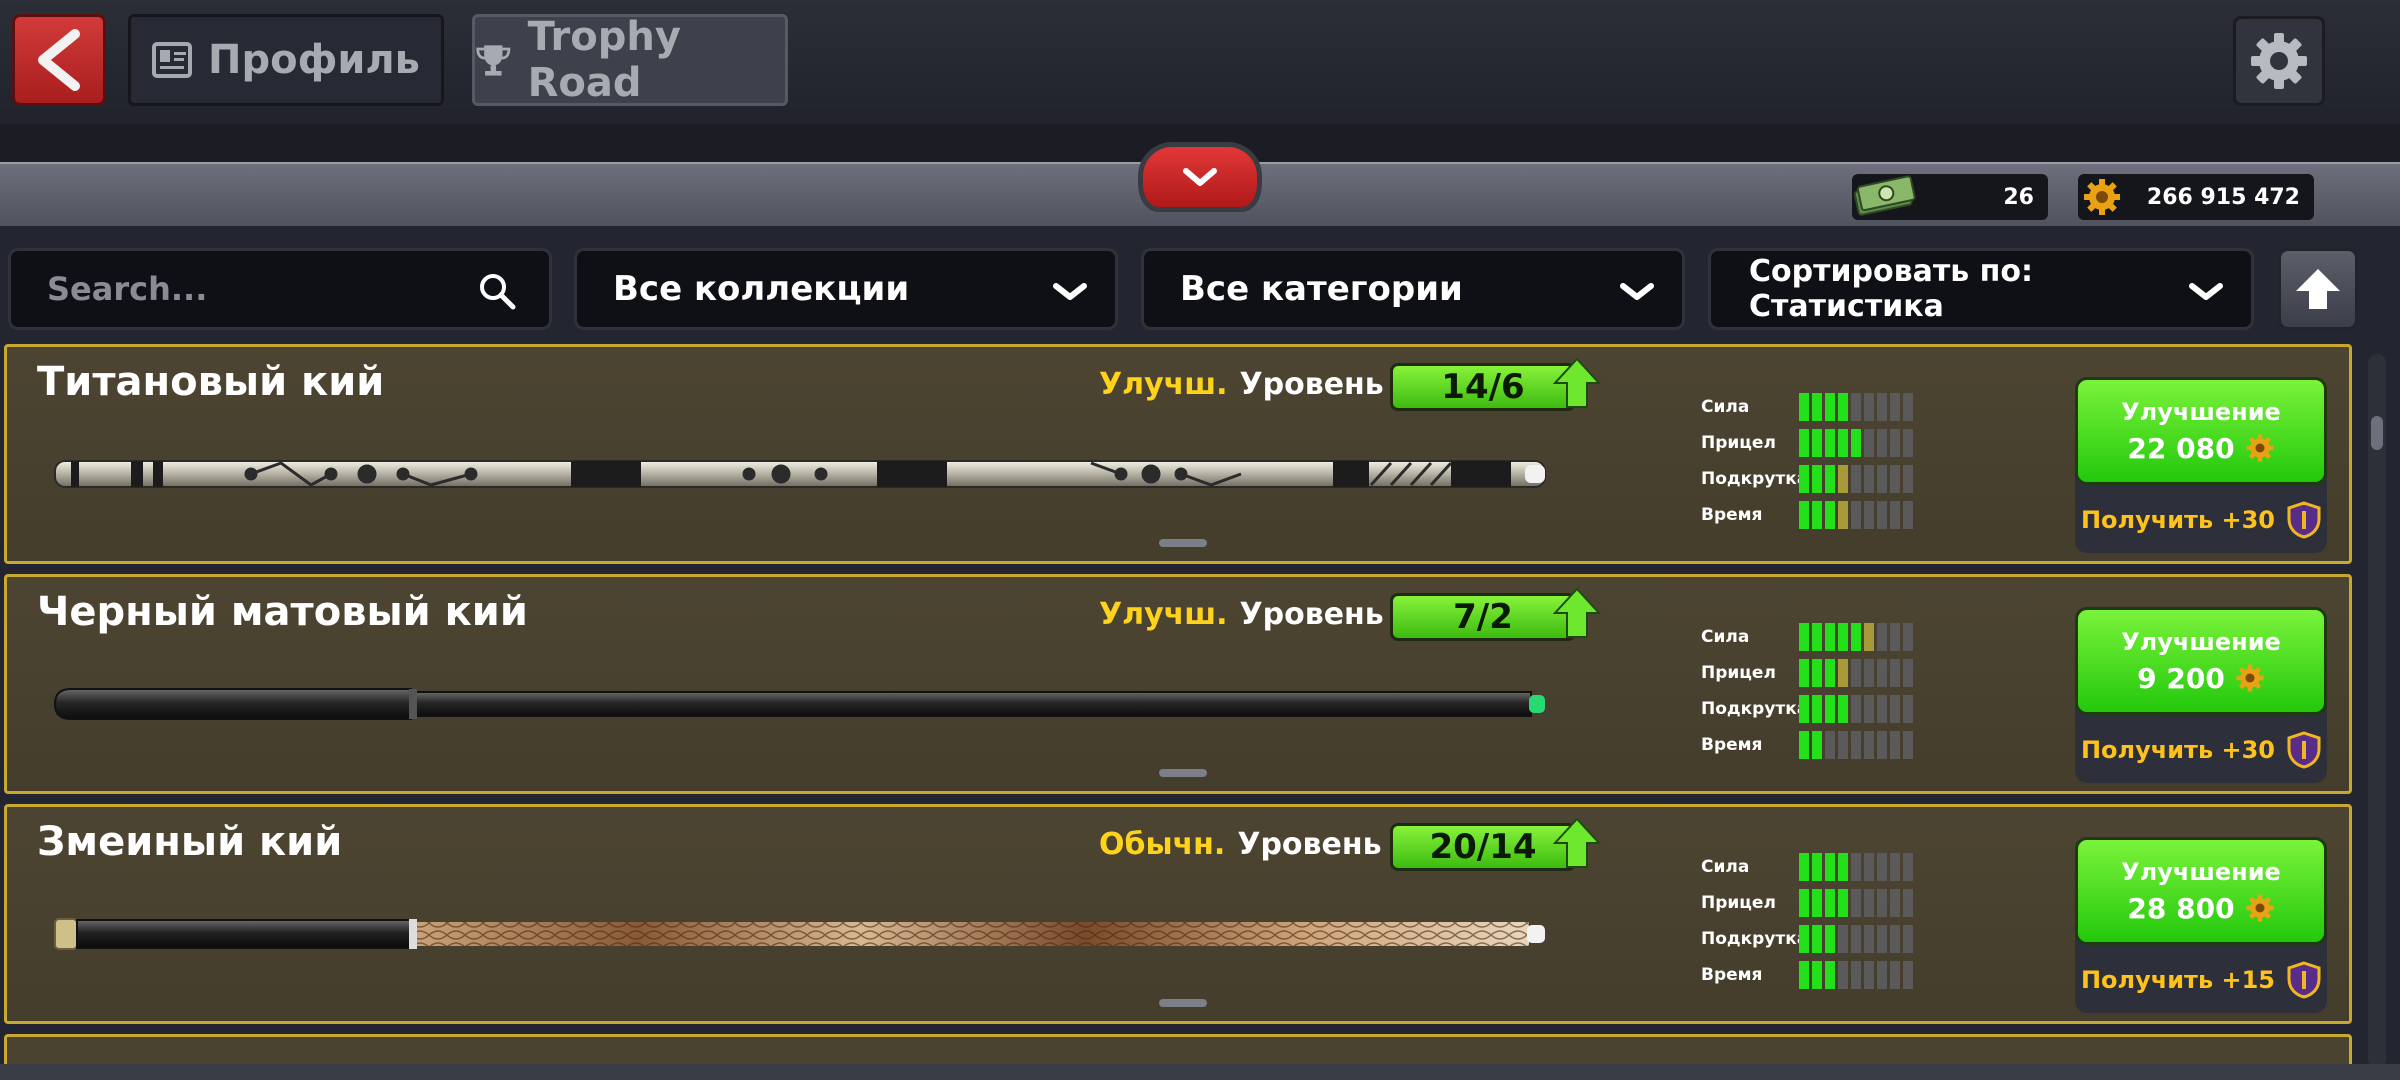 This screenshot has height=1080, width=2400. I want to click on cue-level: Уровень 3, so click(1325, 844).